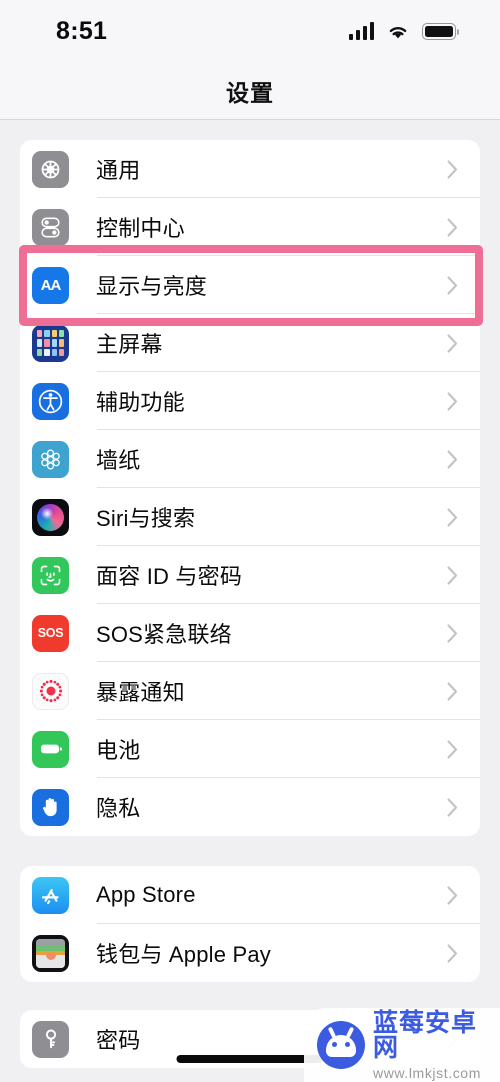 This screenshot has width=500, height=1082. I want to click on display-brightness-aa-icon: AA, so click(50, 285).